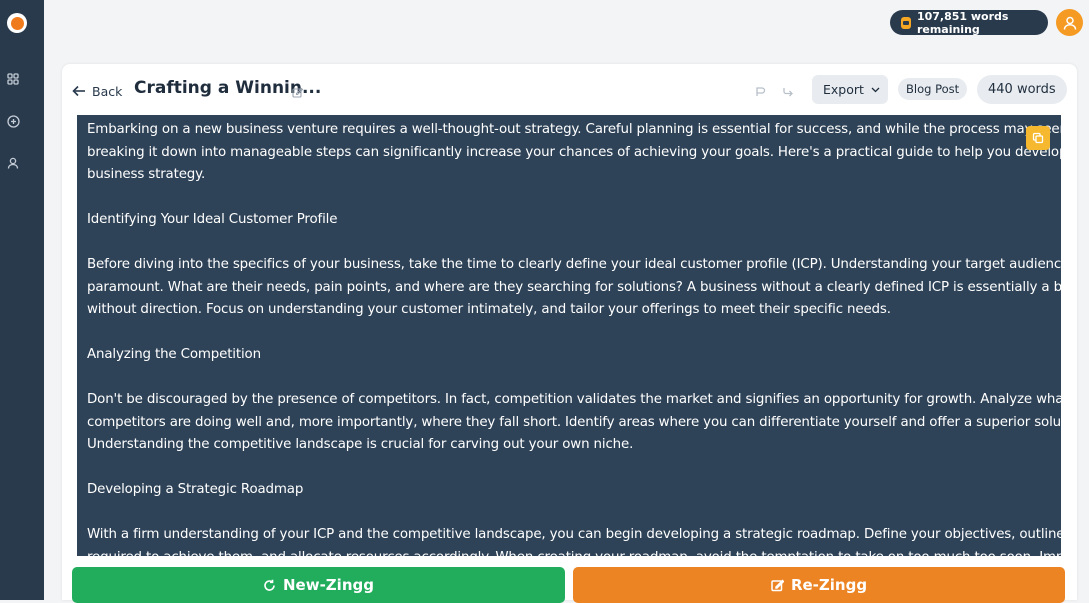 The width and height of the screenshot is (1089, 603). Describe the element at coordinates (572, 355) in the screenshot. I see `editor-paragraph: Analyzing the Competition` at that location.